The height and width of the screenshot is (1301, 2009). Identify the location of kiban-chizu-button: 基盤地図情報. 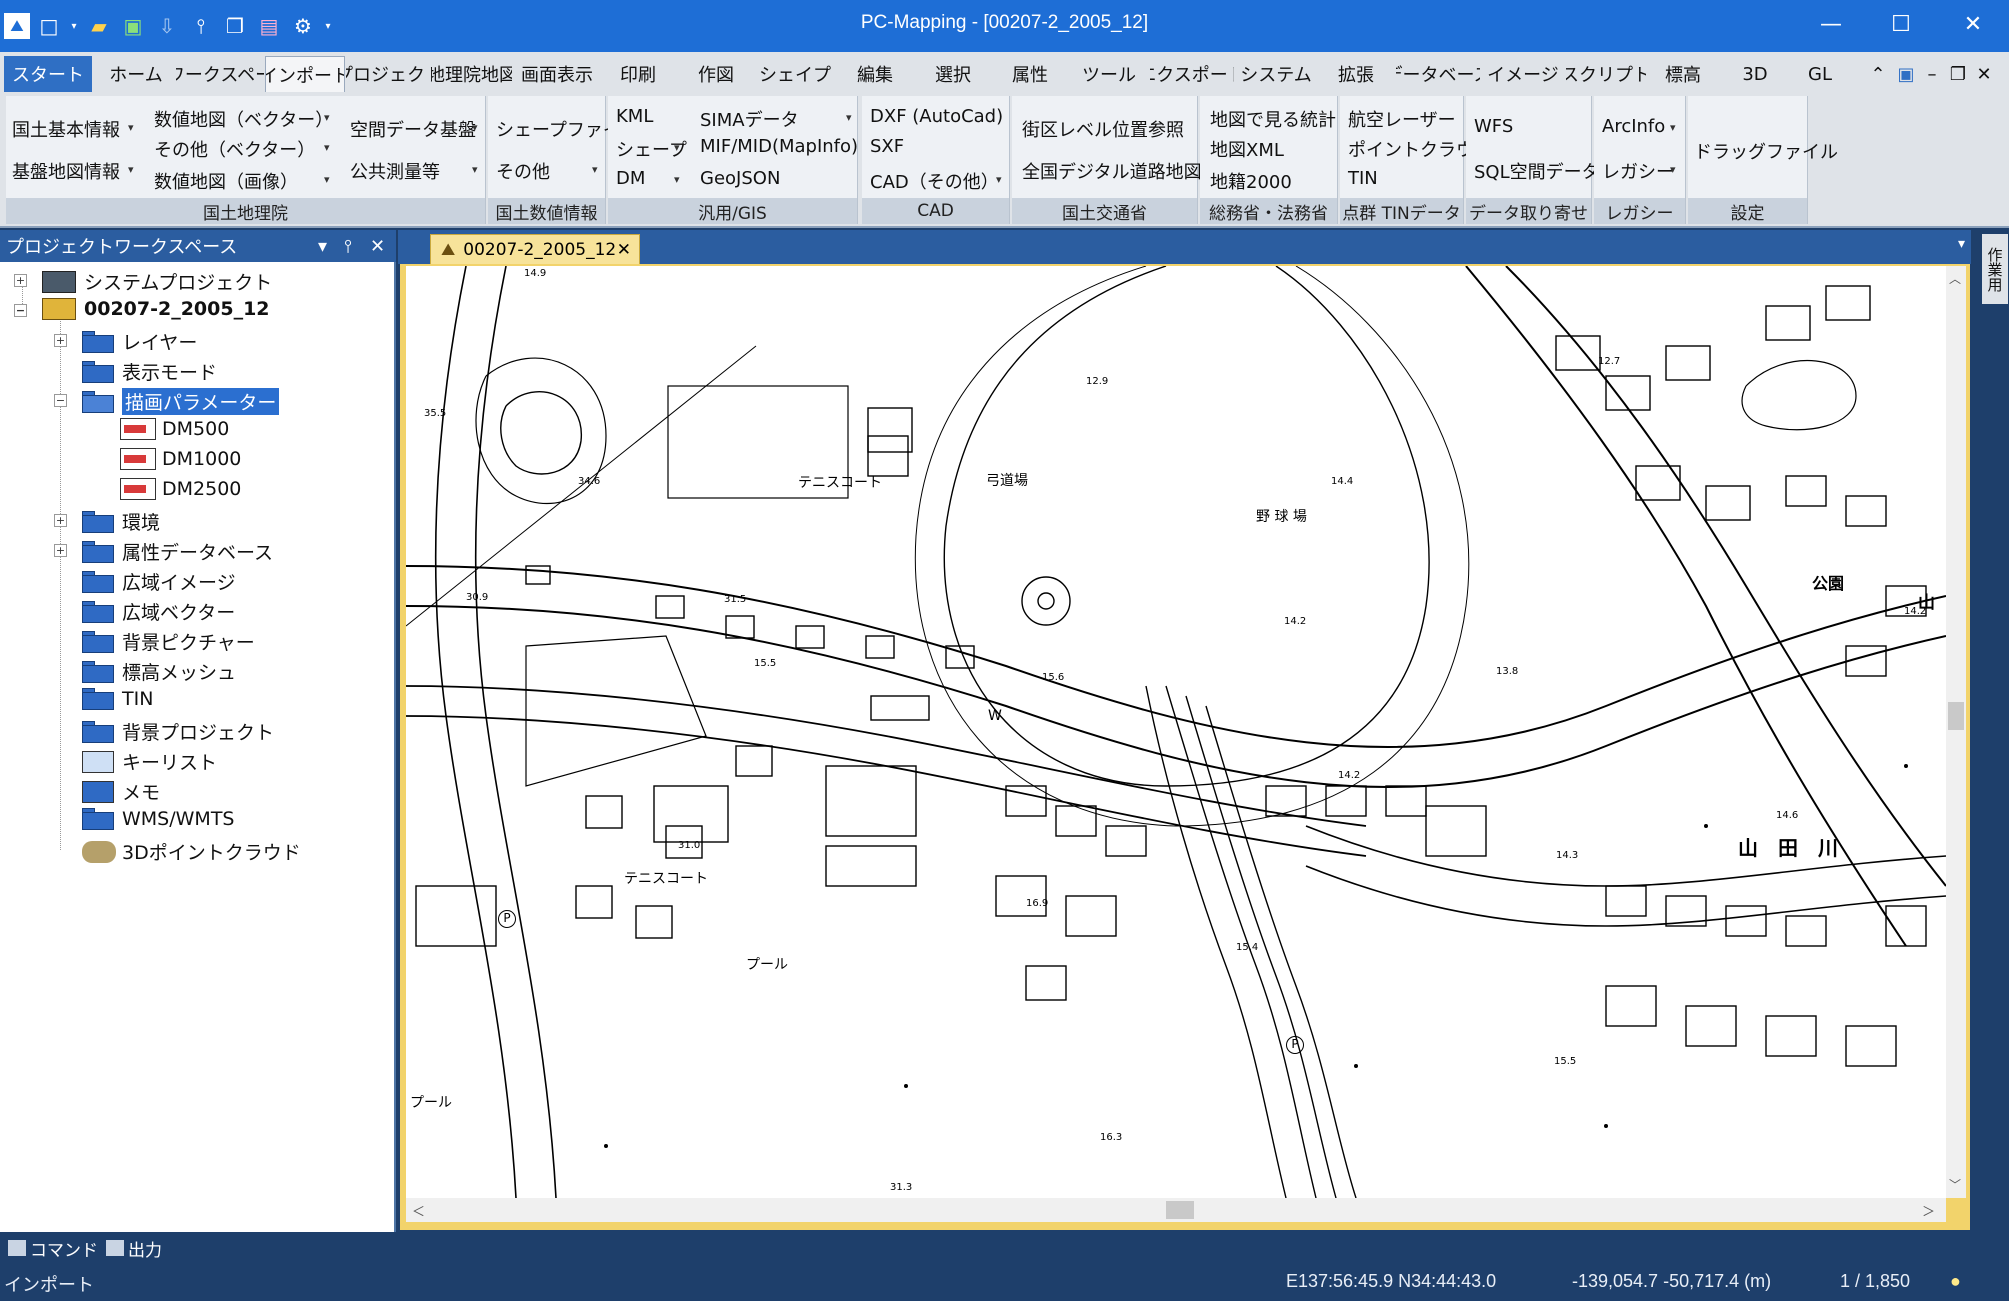
(66, 171).